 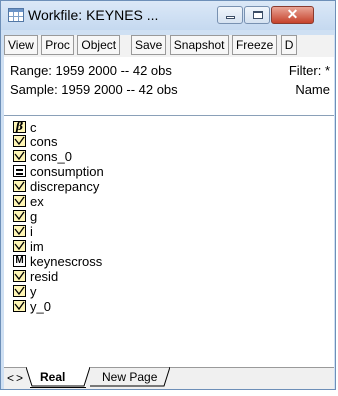 I want to click on object-button: Object, so click(x=99, y=45).